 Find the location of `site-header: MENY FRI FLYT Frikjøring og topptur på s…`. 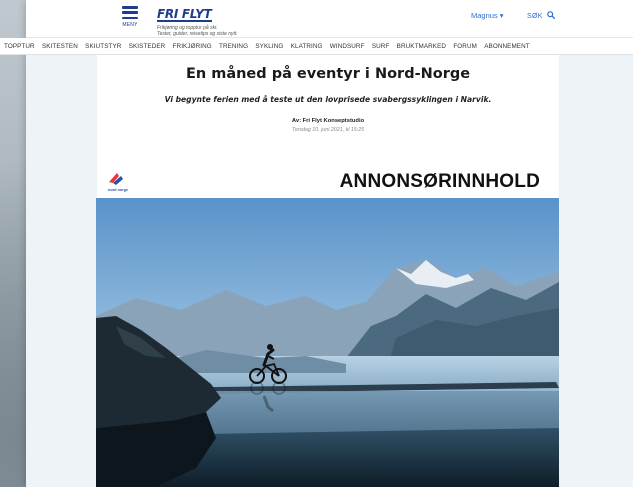

site-header: MENY FRI FLYT Frikjøring og topptur på s… is located at coordinates (329, 19).